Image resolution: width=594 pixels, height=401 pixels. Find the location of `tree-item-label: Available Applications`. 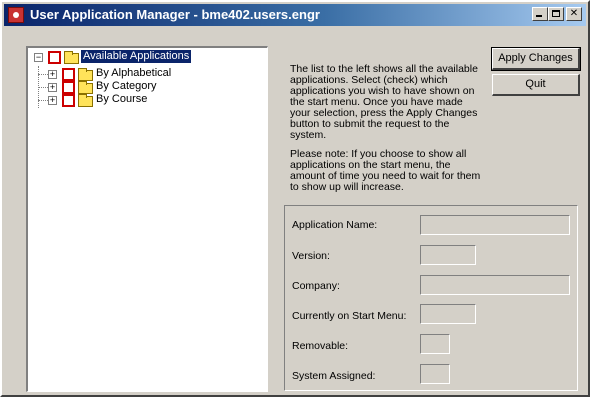

tree-item-label: Available Applications is located at coordinates (136, 56).